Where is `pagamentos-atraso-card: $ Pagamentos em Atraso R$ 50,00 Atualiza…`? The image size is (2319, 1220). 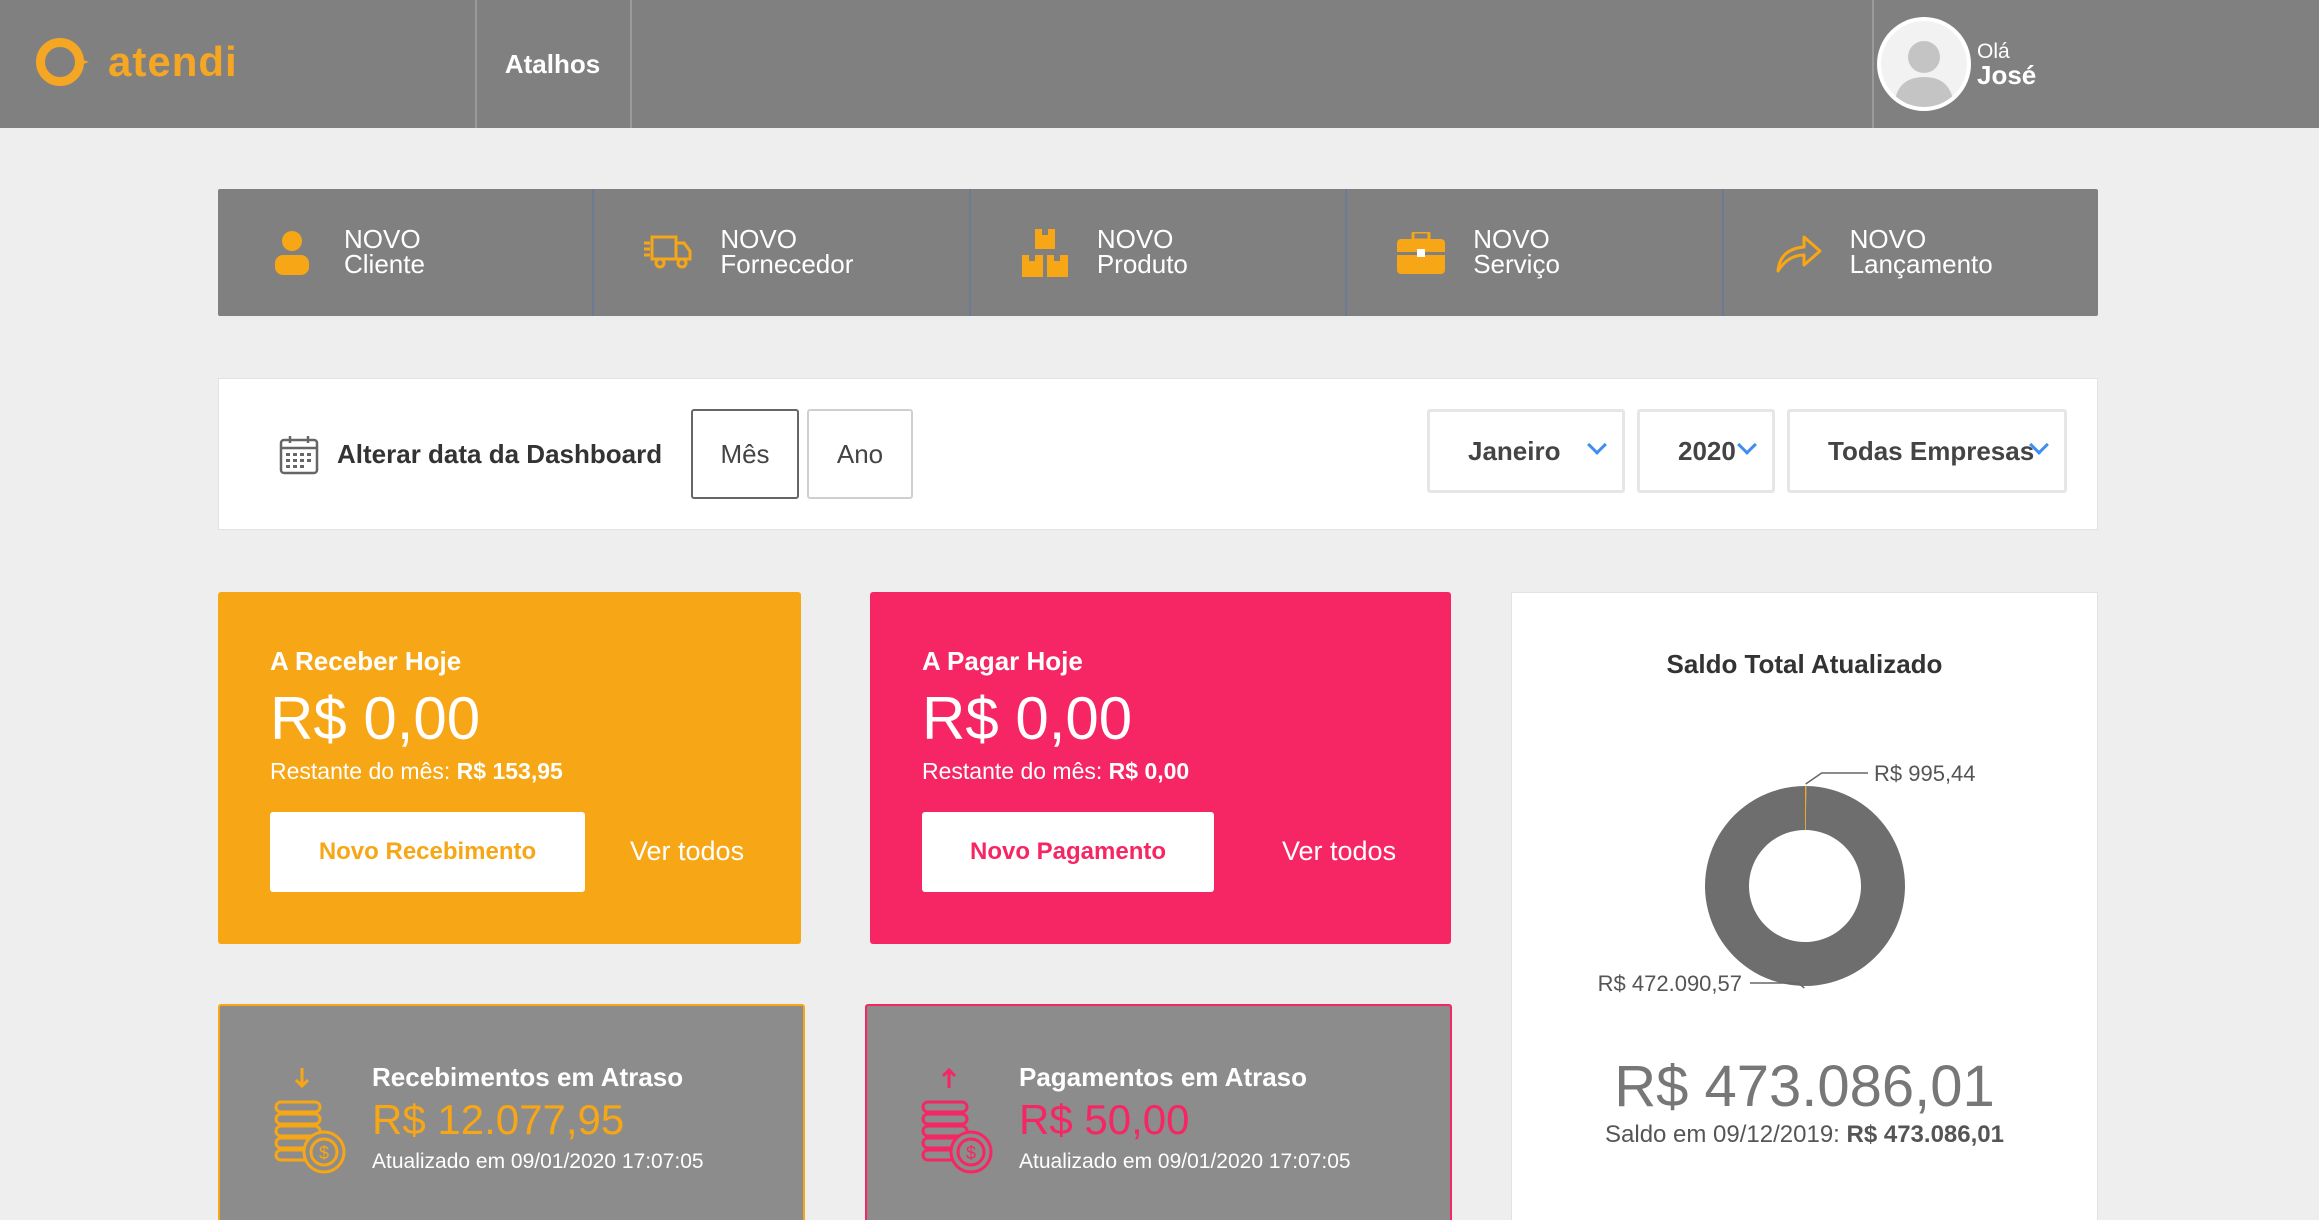
pagamentos-atraso-card: $ Pagamentos em Atraso R$ 50,00 Atualiza… is located at coordinates (1158, 1112).